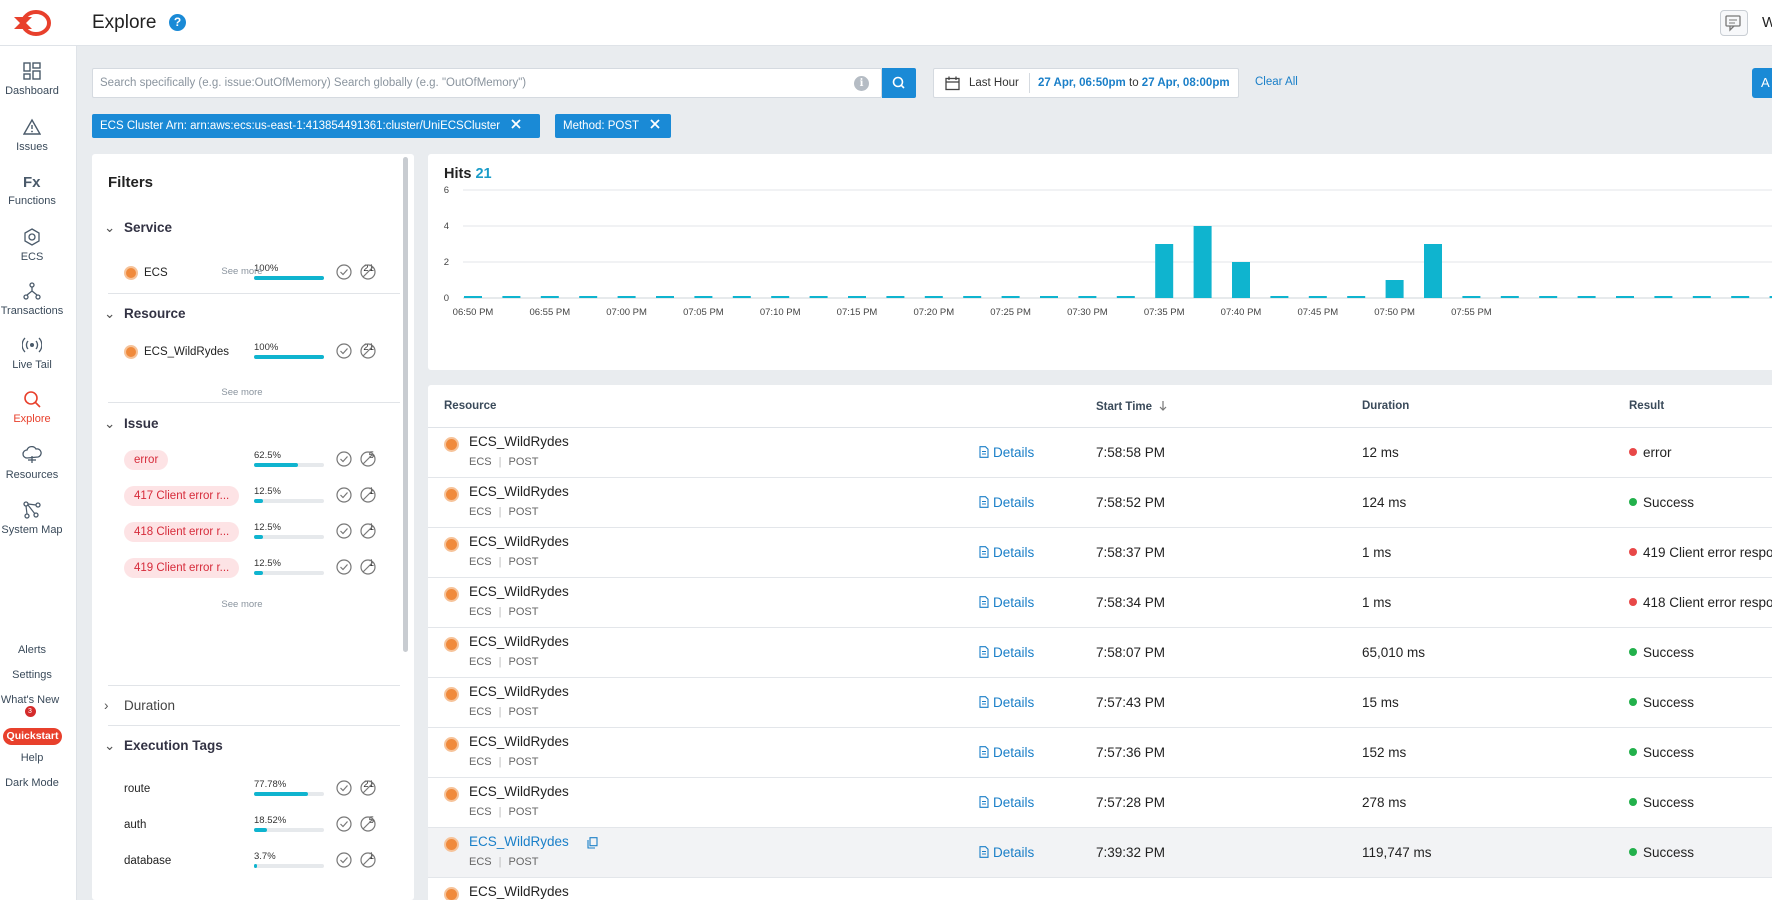 The image size is (1772, 900). What do you see at coordinates (32, 758) in the screenshot?
I see `nav-help: Help` at bounding box center [32, 758].